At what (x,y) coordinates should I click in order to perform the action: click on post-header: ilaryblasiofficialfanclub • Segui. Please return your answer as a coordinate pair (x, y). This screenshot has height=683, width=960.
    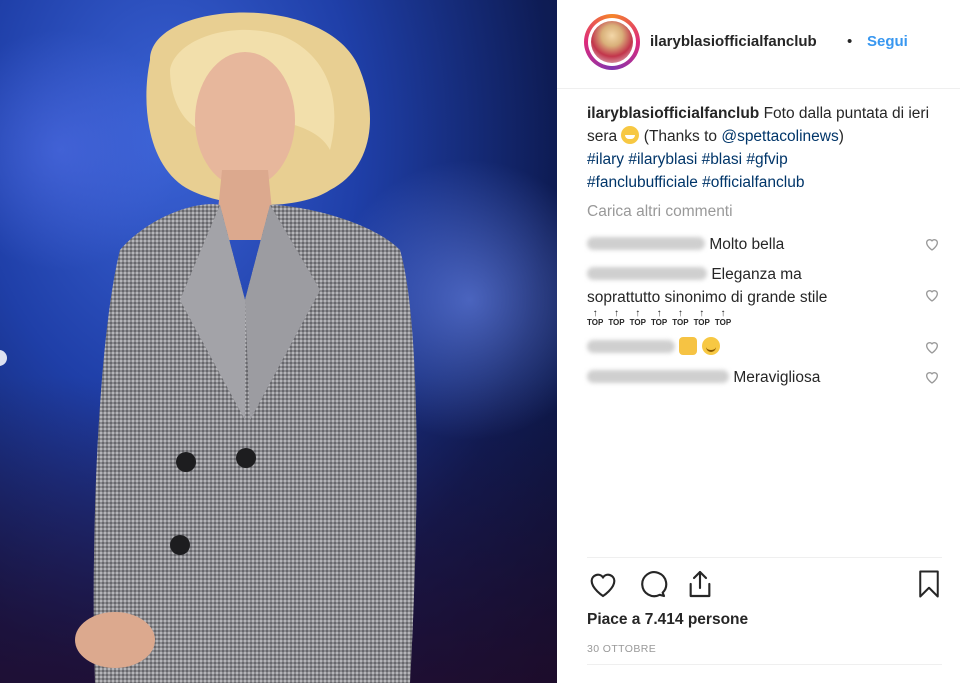
    Looking at the image, I should click on (758, 44).